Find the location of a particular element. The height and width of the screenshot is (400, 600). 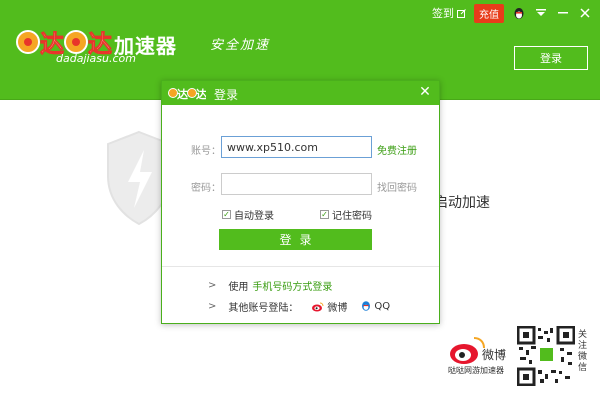

password-input is located at coordinates (296, 184).